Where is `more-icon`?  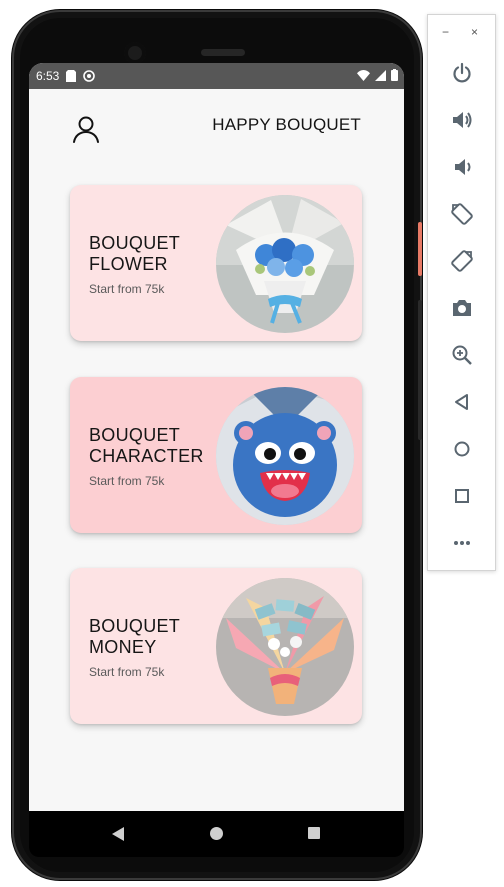
more-icon is located at coordinates (462, 543).